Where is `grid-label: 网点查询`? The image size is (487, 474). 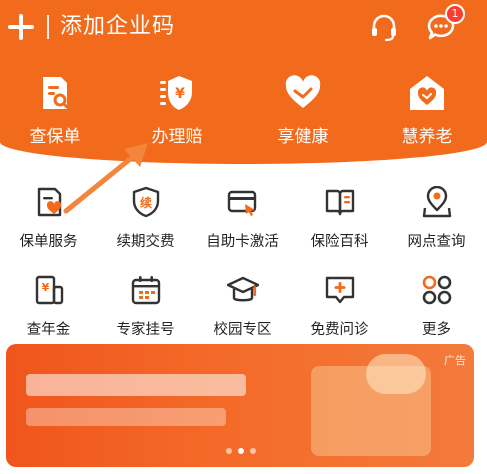 grid-label: 网点查询 is located at coordinates (436, 242).